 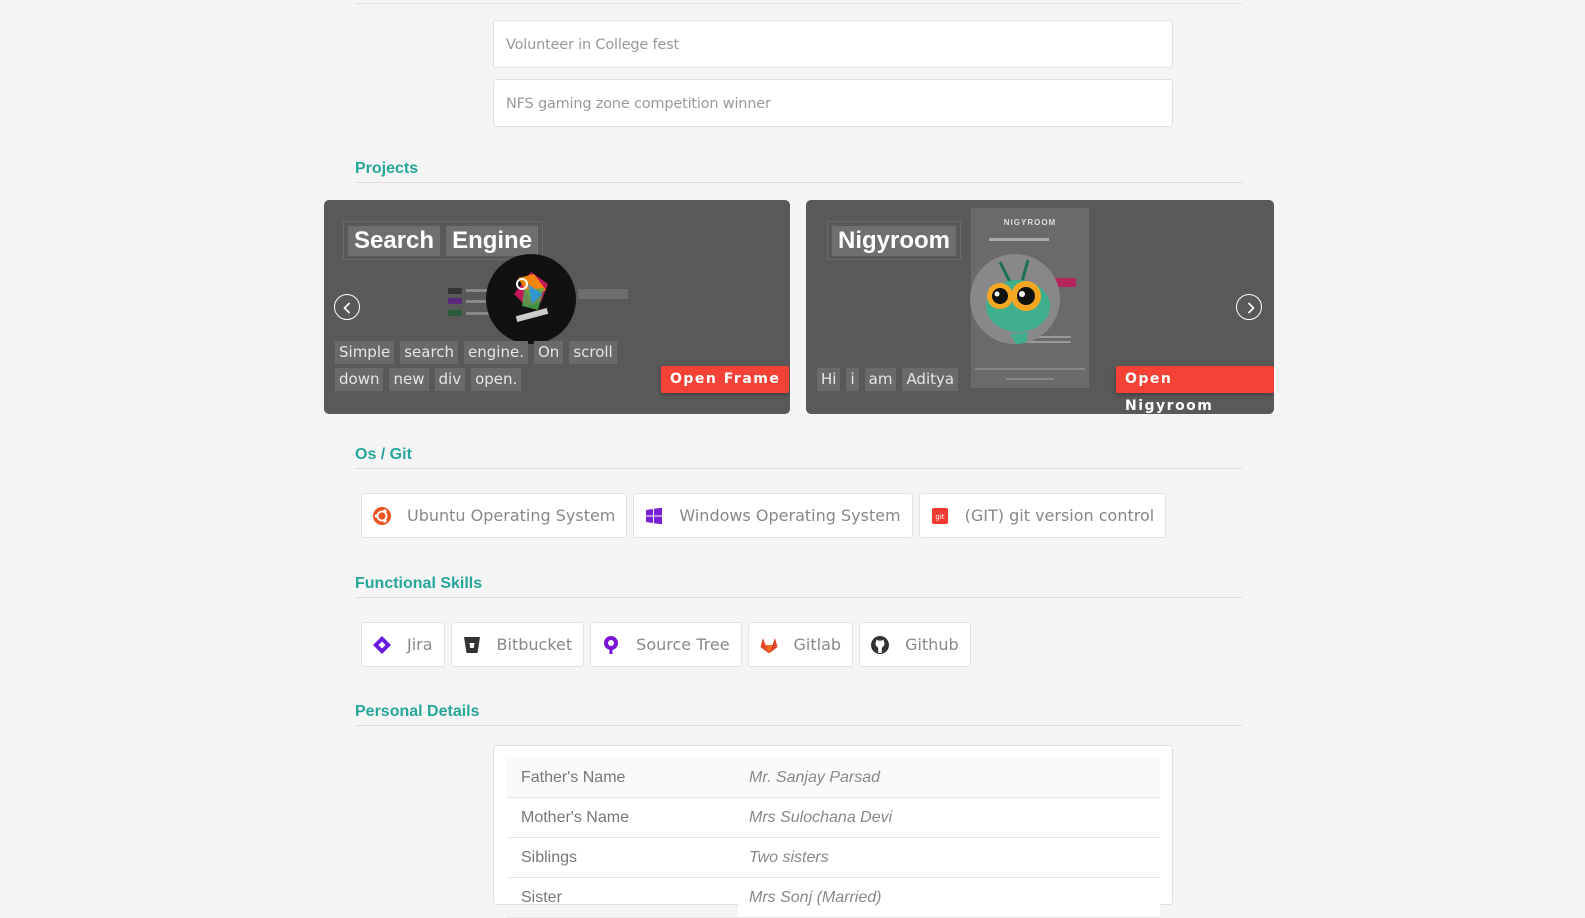 I want to click on desc-word: down, so click(x=359, y=379).